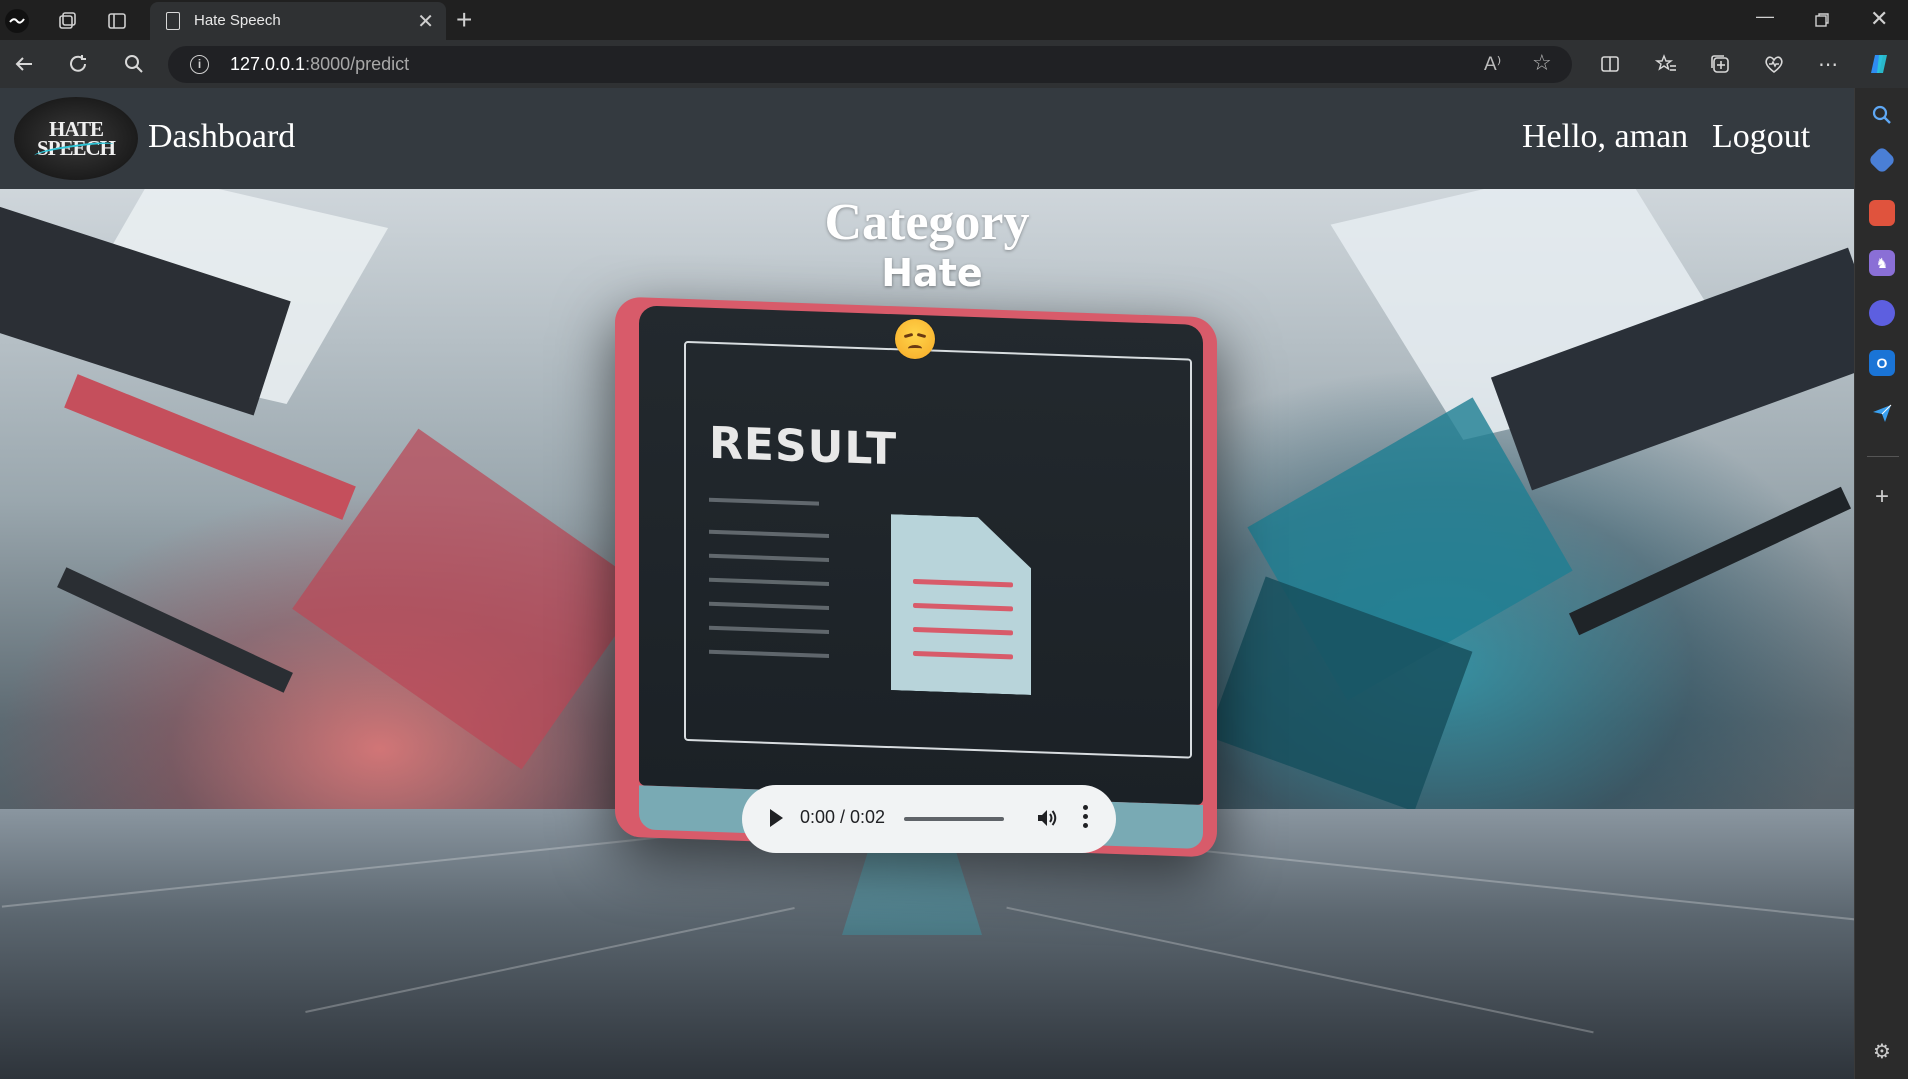 Image resolution: width=1908 pixels, height=1079 pixels. Describe the element at coordinates (870, 64) in the screenshot. I see `address-bar: i 127.0.0.1:8000/predict A⁾ ☆` at that location.